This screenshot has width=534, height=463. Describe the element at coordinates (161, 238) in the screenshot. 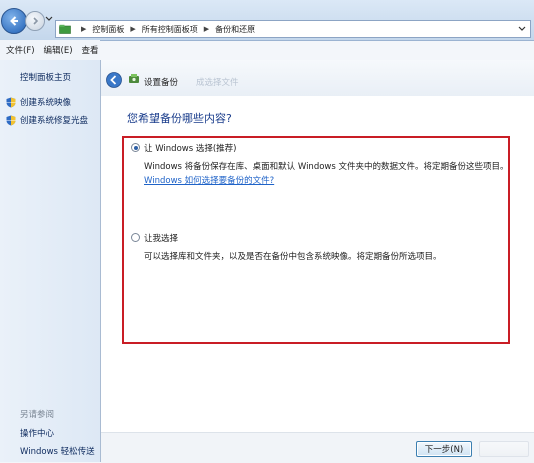

I see `option-let-me-choose-label: 让我选择` at that location.